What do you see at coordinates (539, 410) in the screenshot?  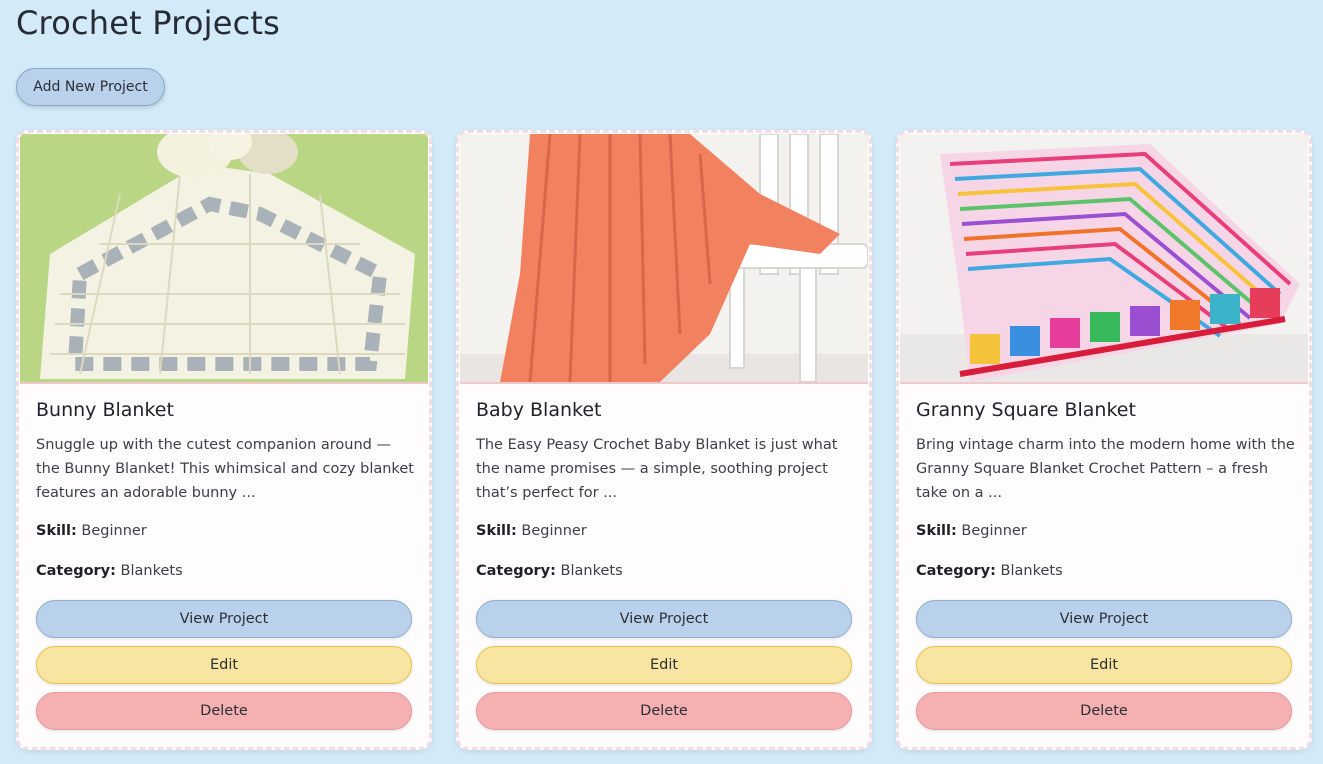 I see `project-title: Baby Blanket` at bounding box center [539, 410].